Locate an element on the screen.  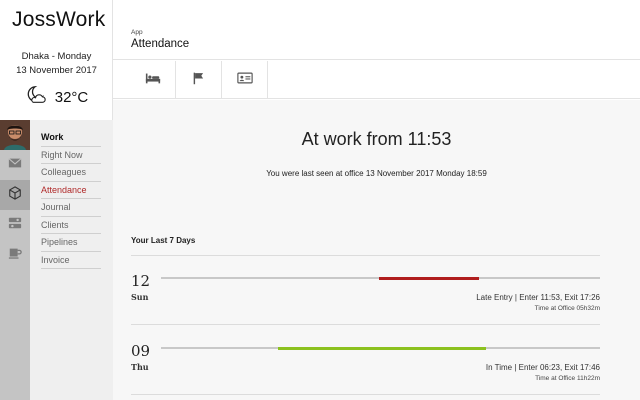
tab-leave is located at coordinates (153, 80).